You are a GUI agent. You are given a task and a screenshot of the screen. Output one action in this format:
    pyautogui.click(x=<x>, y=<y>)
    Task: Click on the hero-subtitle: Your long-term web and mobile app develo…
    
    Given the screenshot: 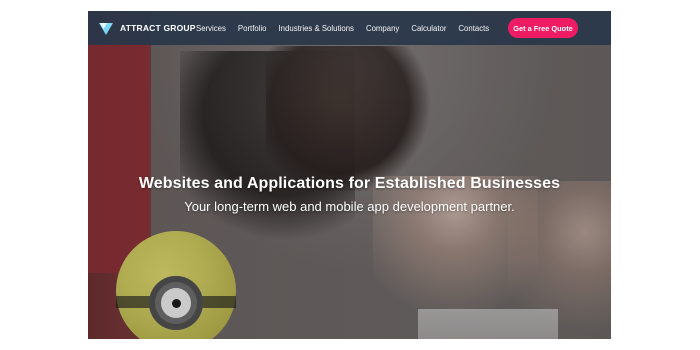 What is the action you would take?
    pyautogui.click(x=349, y=206)
    